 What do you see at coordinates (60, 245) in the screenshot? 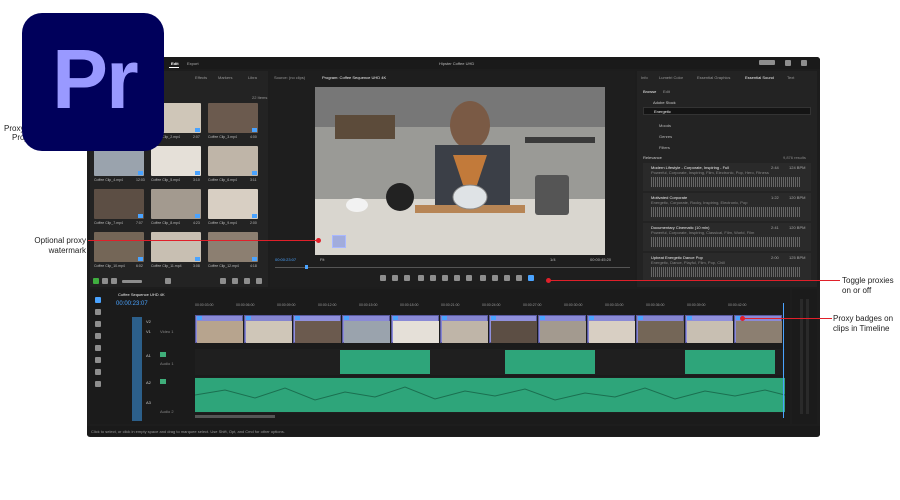
I see `callout-proxy-watermark-text: Optional proxy watermark` at bounding box center [60, 245].